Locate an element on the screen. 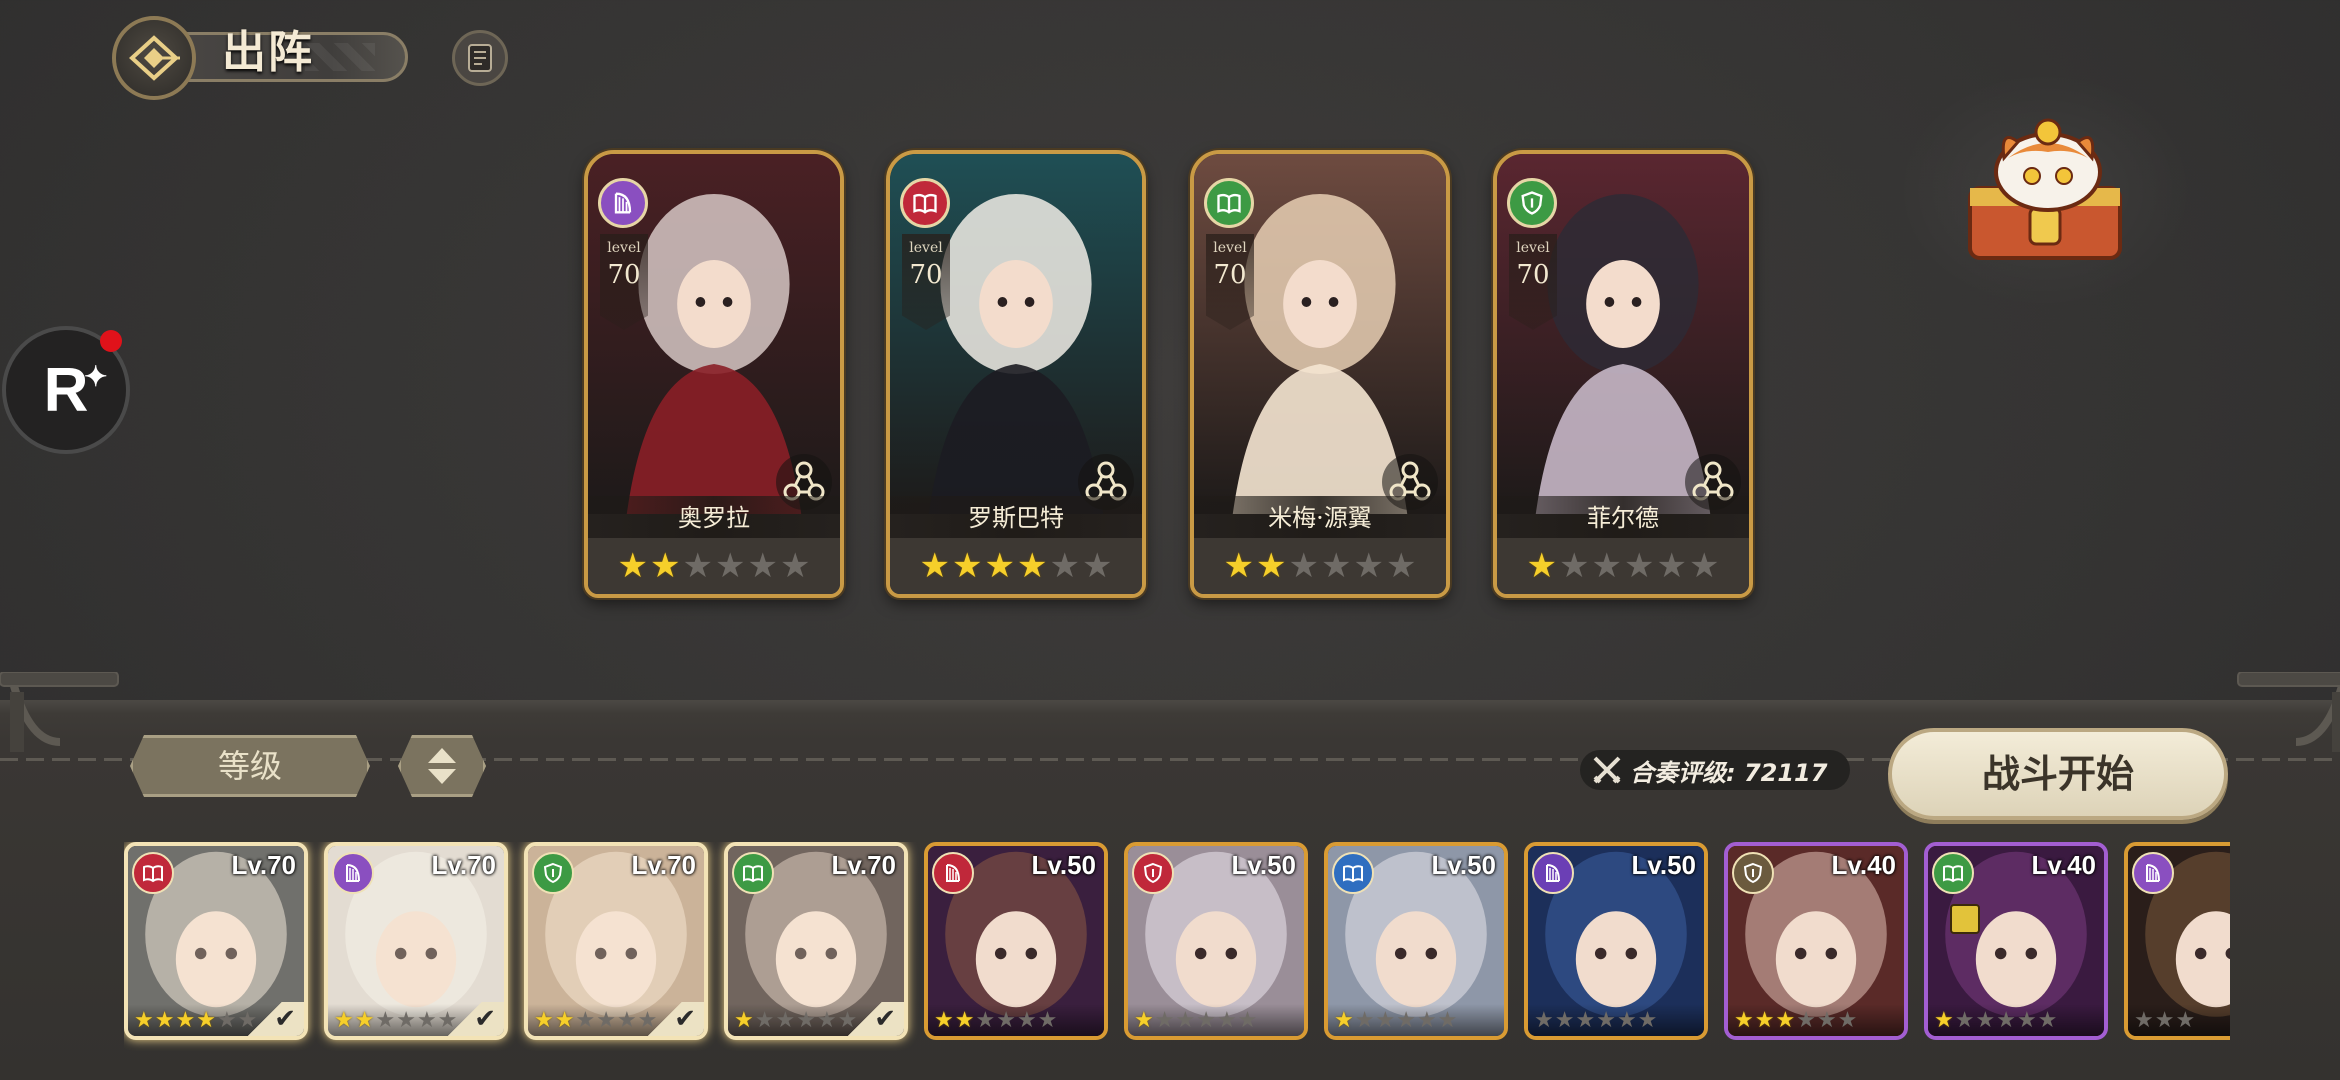  rail-post-right is located at coordinates (2288, 712).